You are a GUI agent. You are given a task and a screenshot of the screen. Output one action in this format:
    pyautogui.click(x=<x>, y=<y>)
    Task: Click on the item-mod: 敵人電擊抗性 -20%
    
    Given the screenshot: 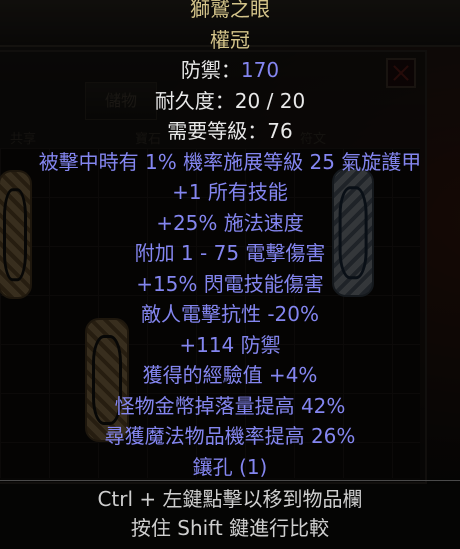 What is the action you would take?
    pyautogui.click(x=230, y=314)
    